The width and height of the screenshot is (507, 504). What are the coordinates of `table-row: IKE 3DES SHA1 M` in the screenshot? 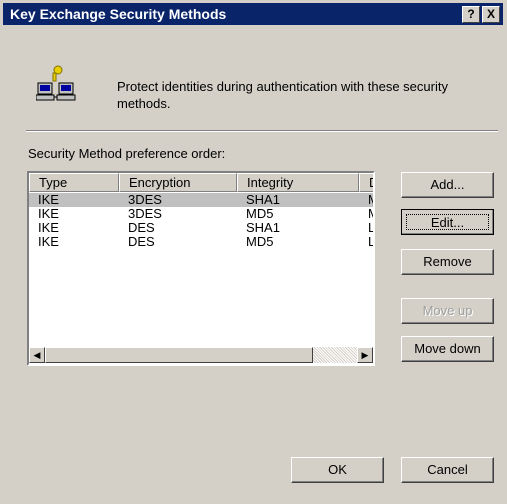 It's located at (201, 200).